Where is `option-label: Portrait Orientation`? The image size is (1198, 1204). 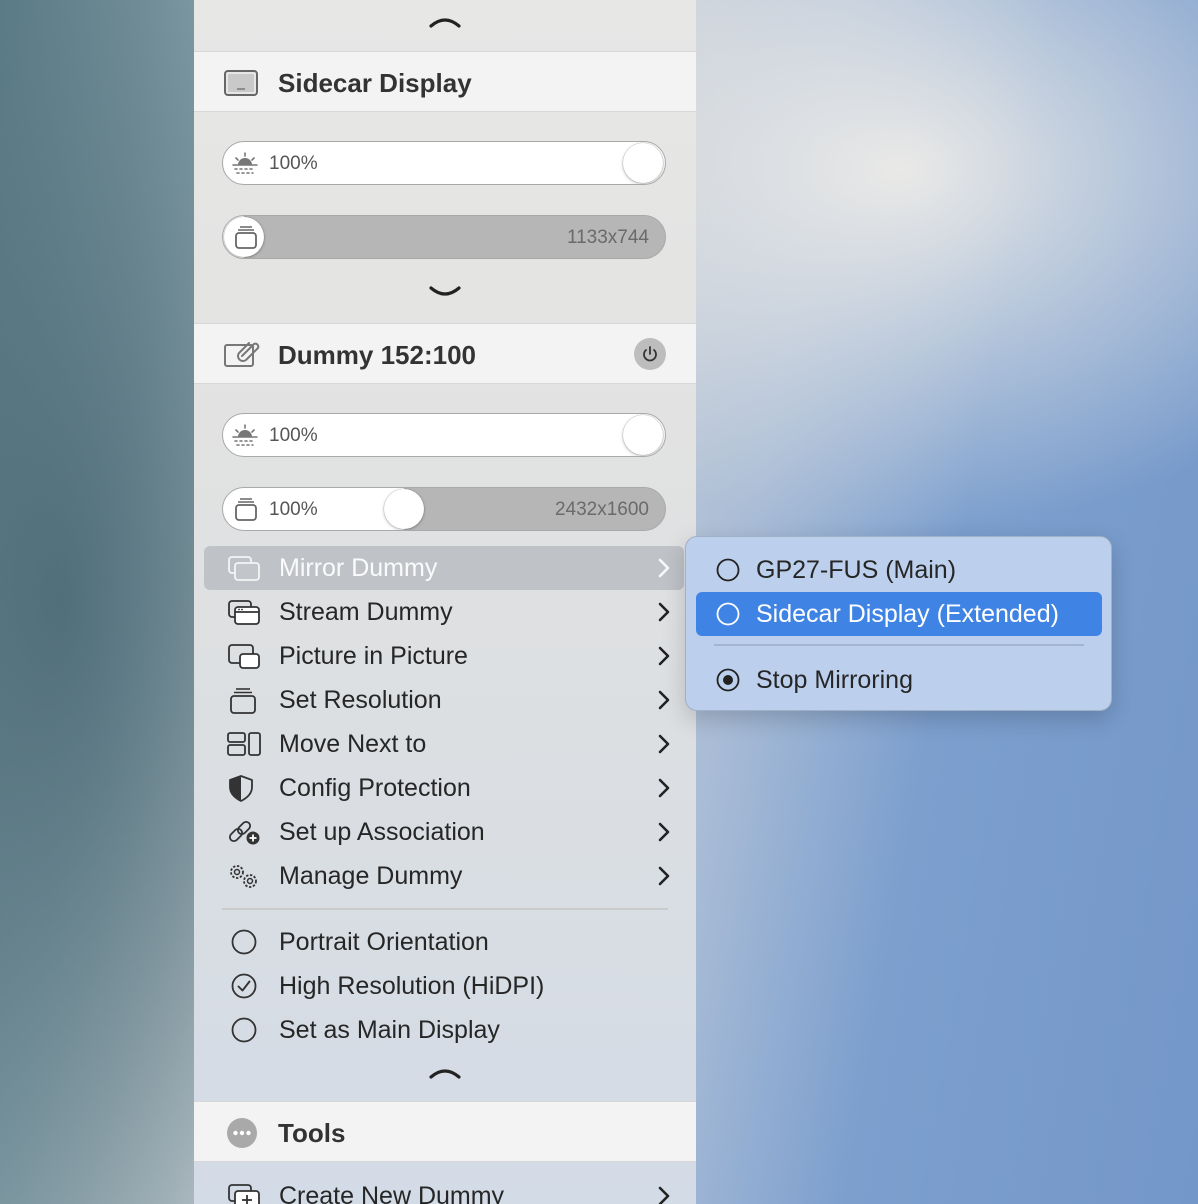
option-label: Portrait Orientation is located at coordinates (384, 942).